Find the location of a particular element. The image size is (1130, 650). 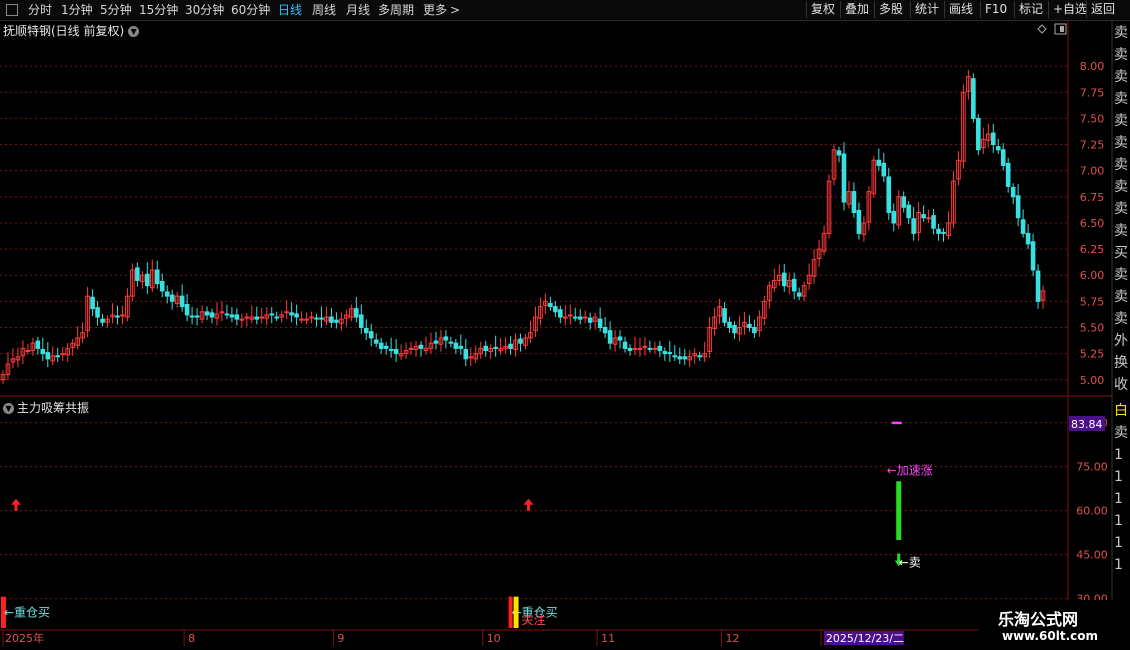

strip-indicator-char: 白 is located at coordinates (1121, 411).